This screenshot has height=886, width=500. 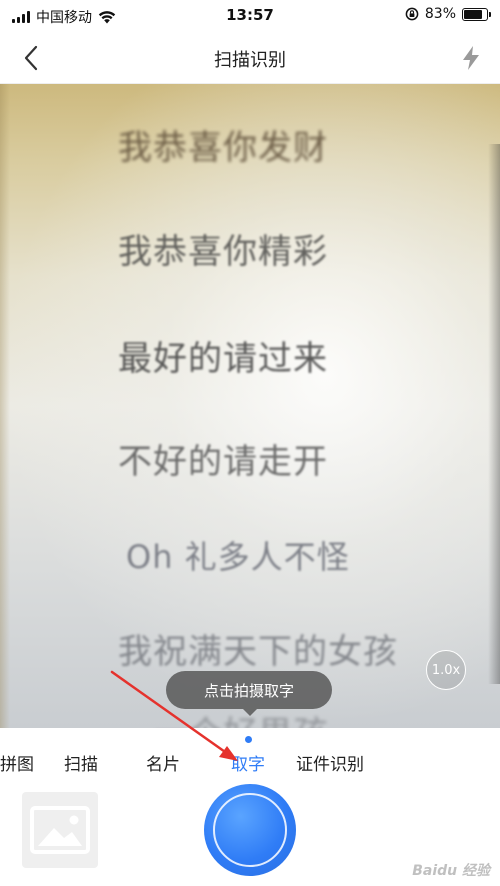 I want to click on mode-tab-scan: 扫描, so click(x=81, y=762).